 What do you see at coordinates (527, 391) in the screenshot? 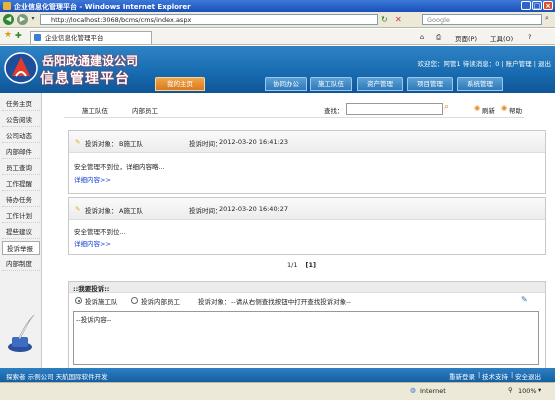
I see `zoom-level: 100%` at bounding box center [527, 391].